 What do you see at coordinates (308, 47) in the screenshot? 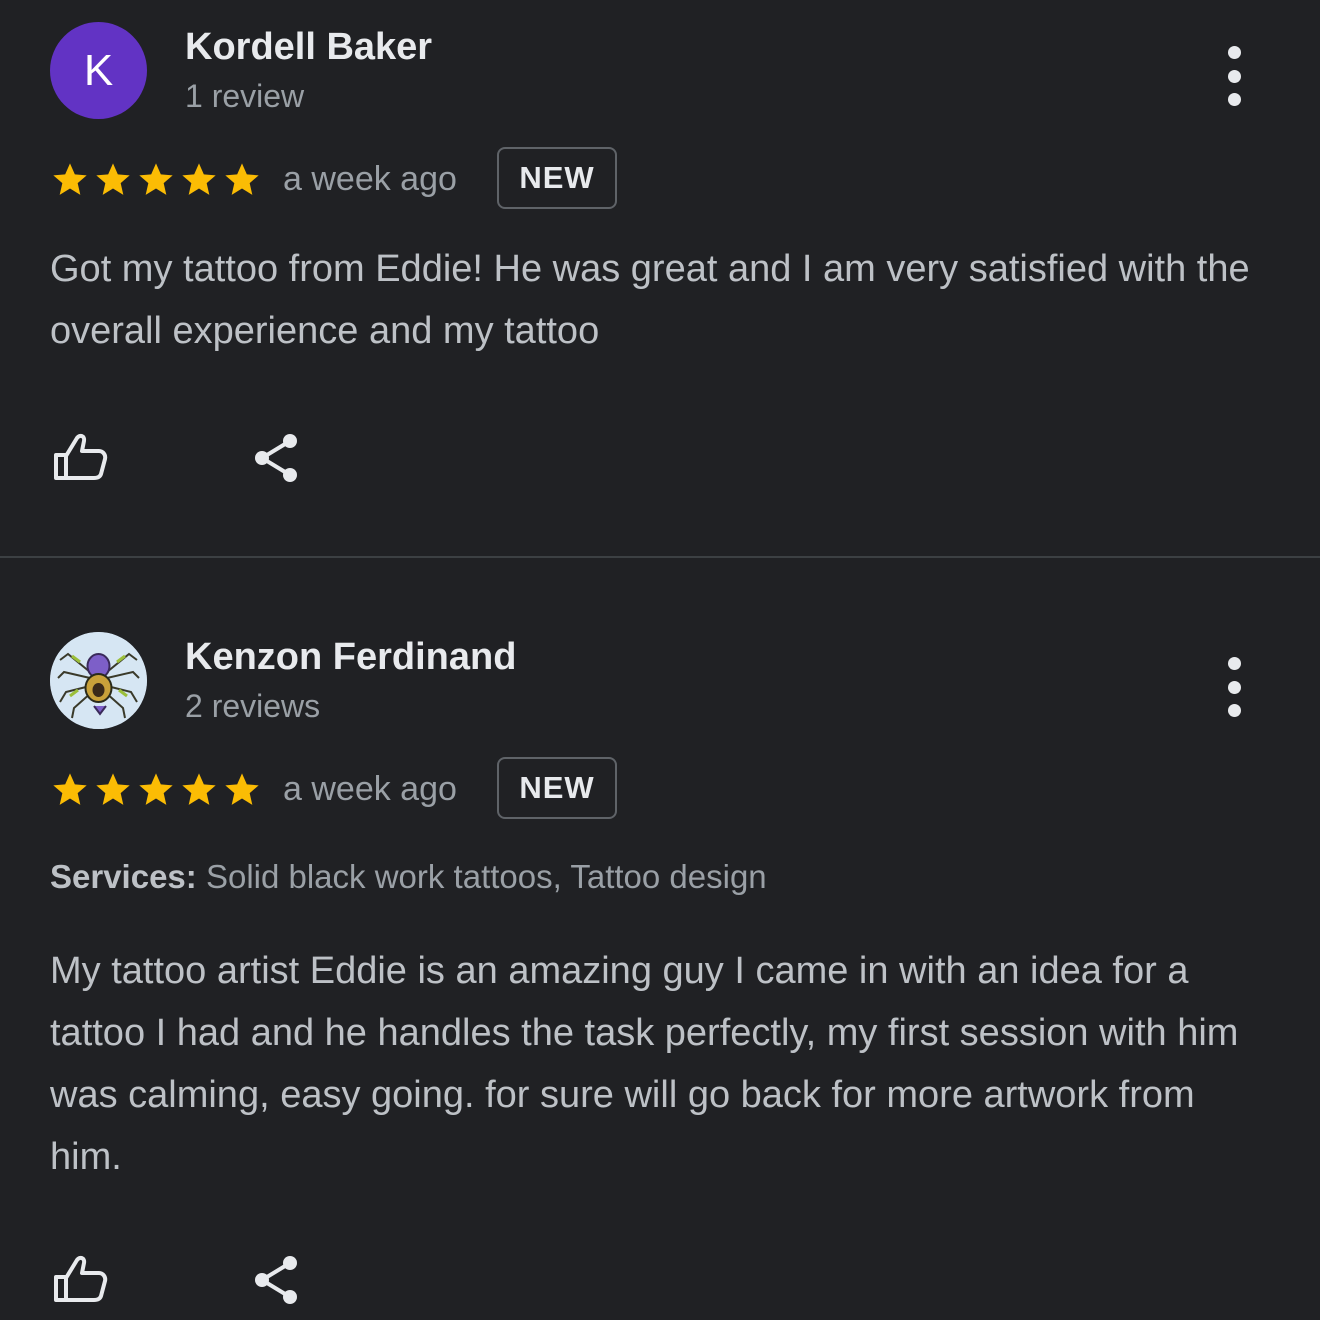
I see `reviewer-name: Kordell Baker` at bounding box center [308, 47].